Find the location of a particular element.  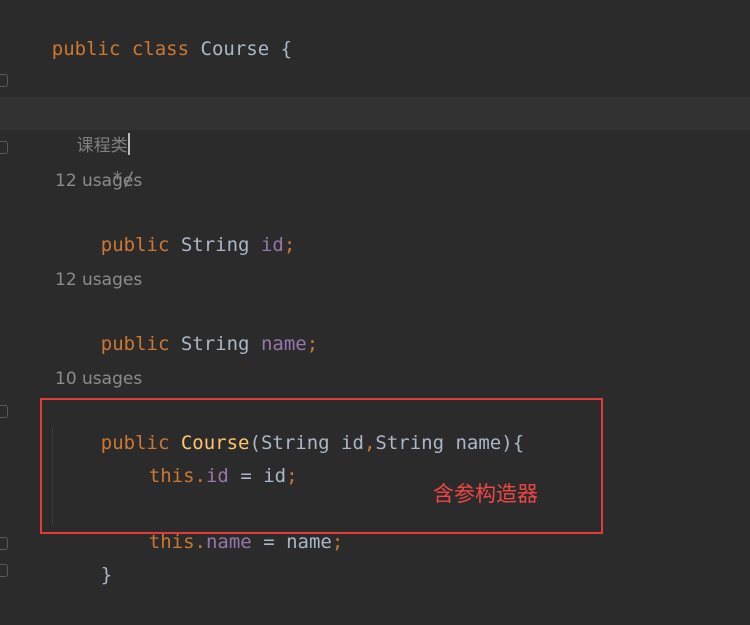

class-declaration-line: public class Course { is located at coordinates (149, 30).